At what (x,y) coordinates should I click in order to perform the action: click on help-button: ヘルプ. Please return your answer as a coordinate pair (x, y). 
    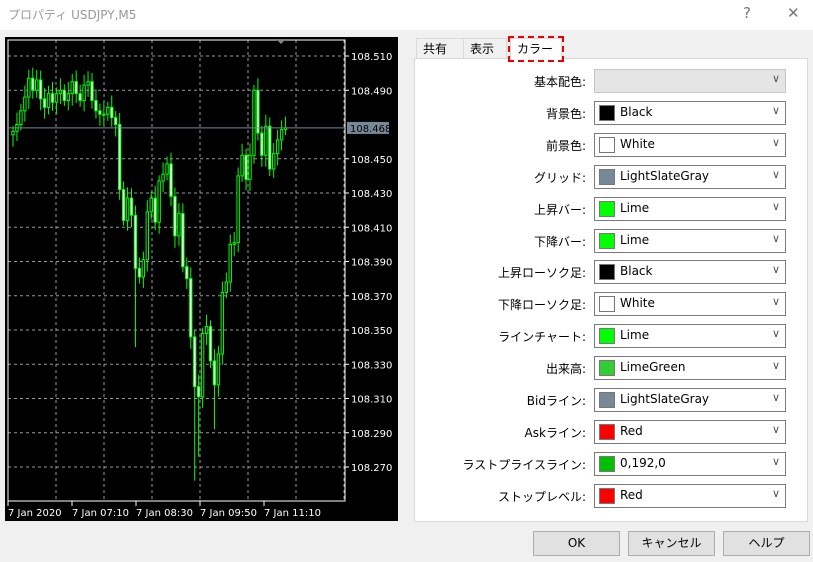
    Looking at the image, I should click on (766, 543).